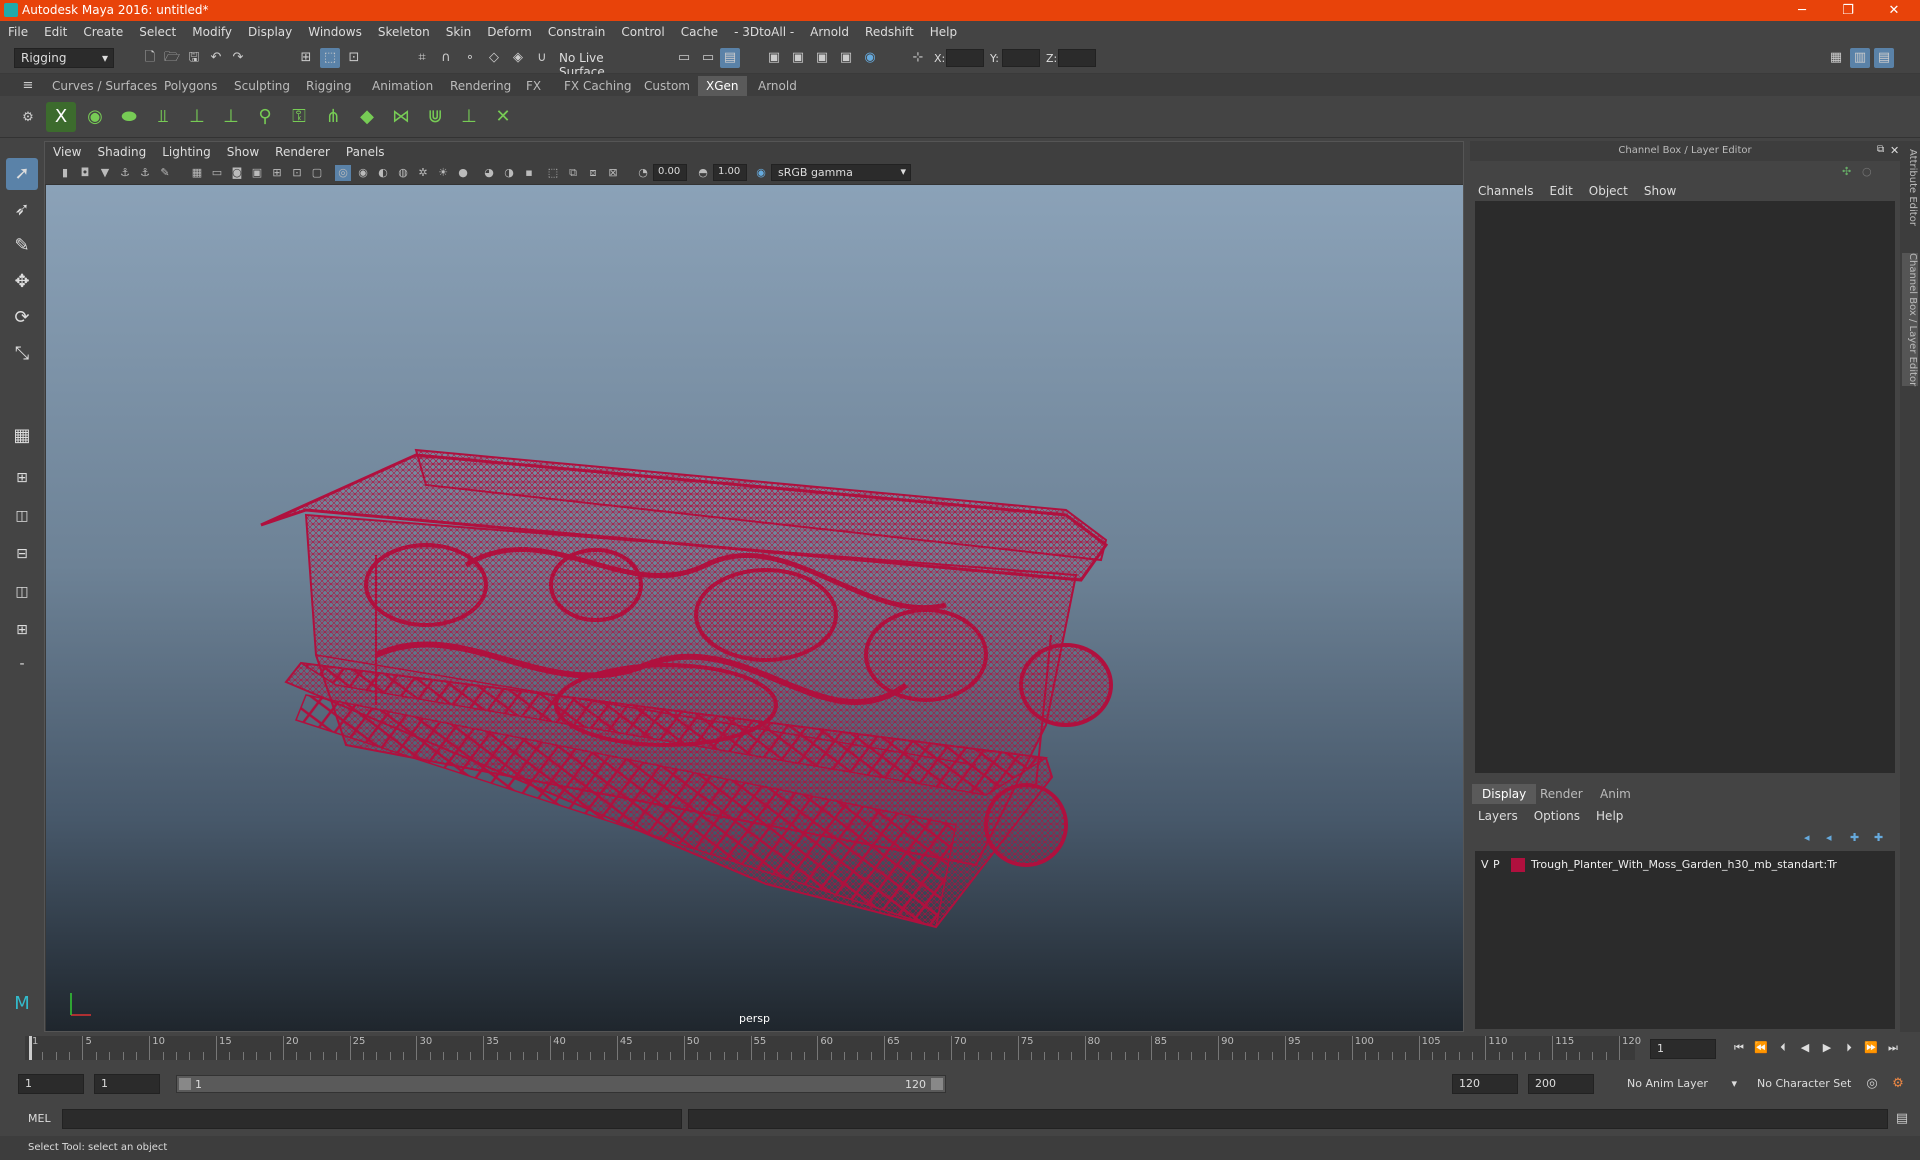 This screenshot has height=1160, width=1920. Describe the element at coordinates (443, 173) in the screenshot. I see `shadows-icon: ☀` at that location.